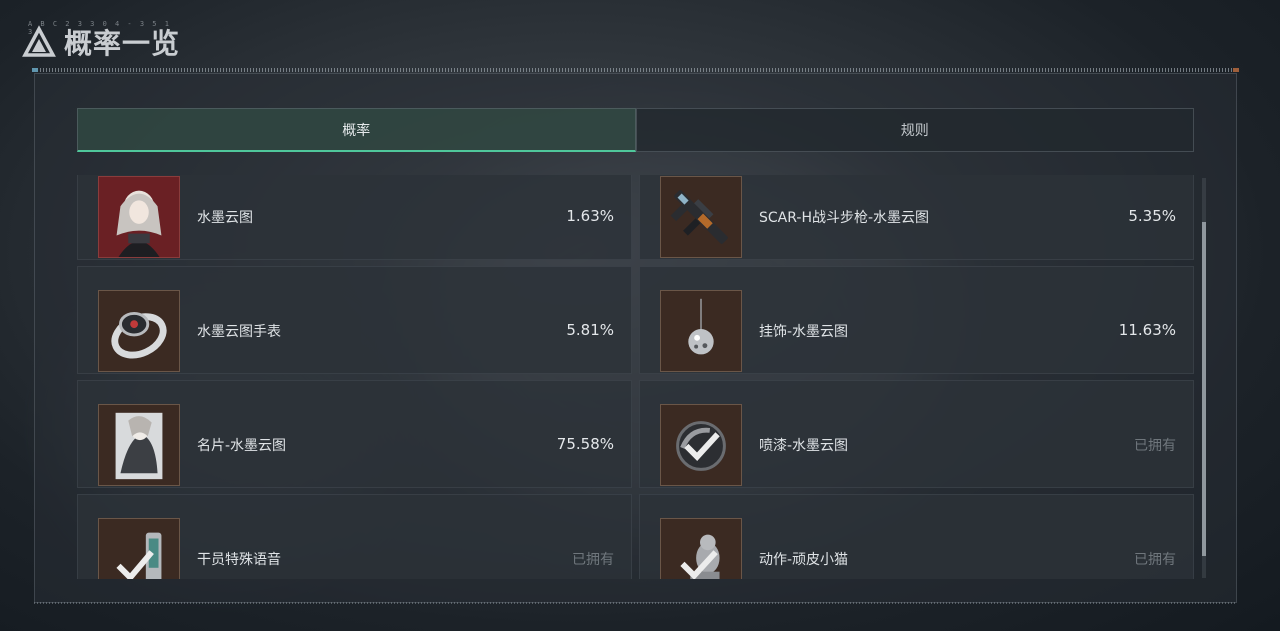  Describe the element at coordinates (101, 41) in the screenshot. I see `page-header: A B C 2 3 3 0 4 - 3 5 1 3 概率一览` at that location.